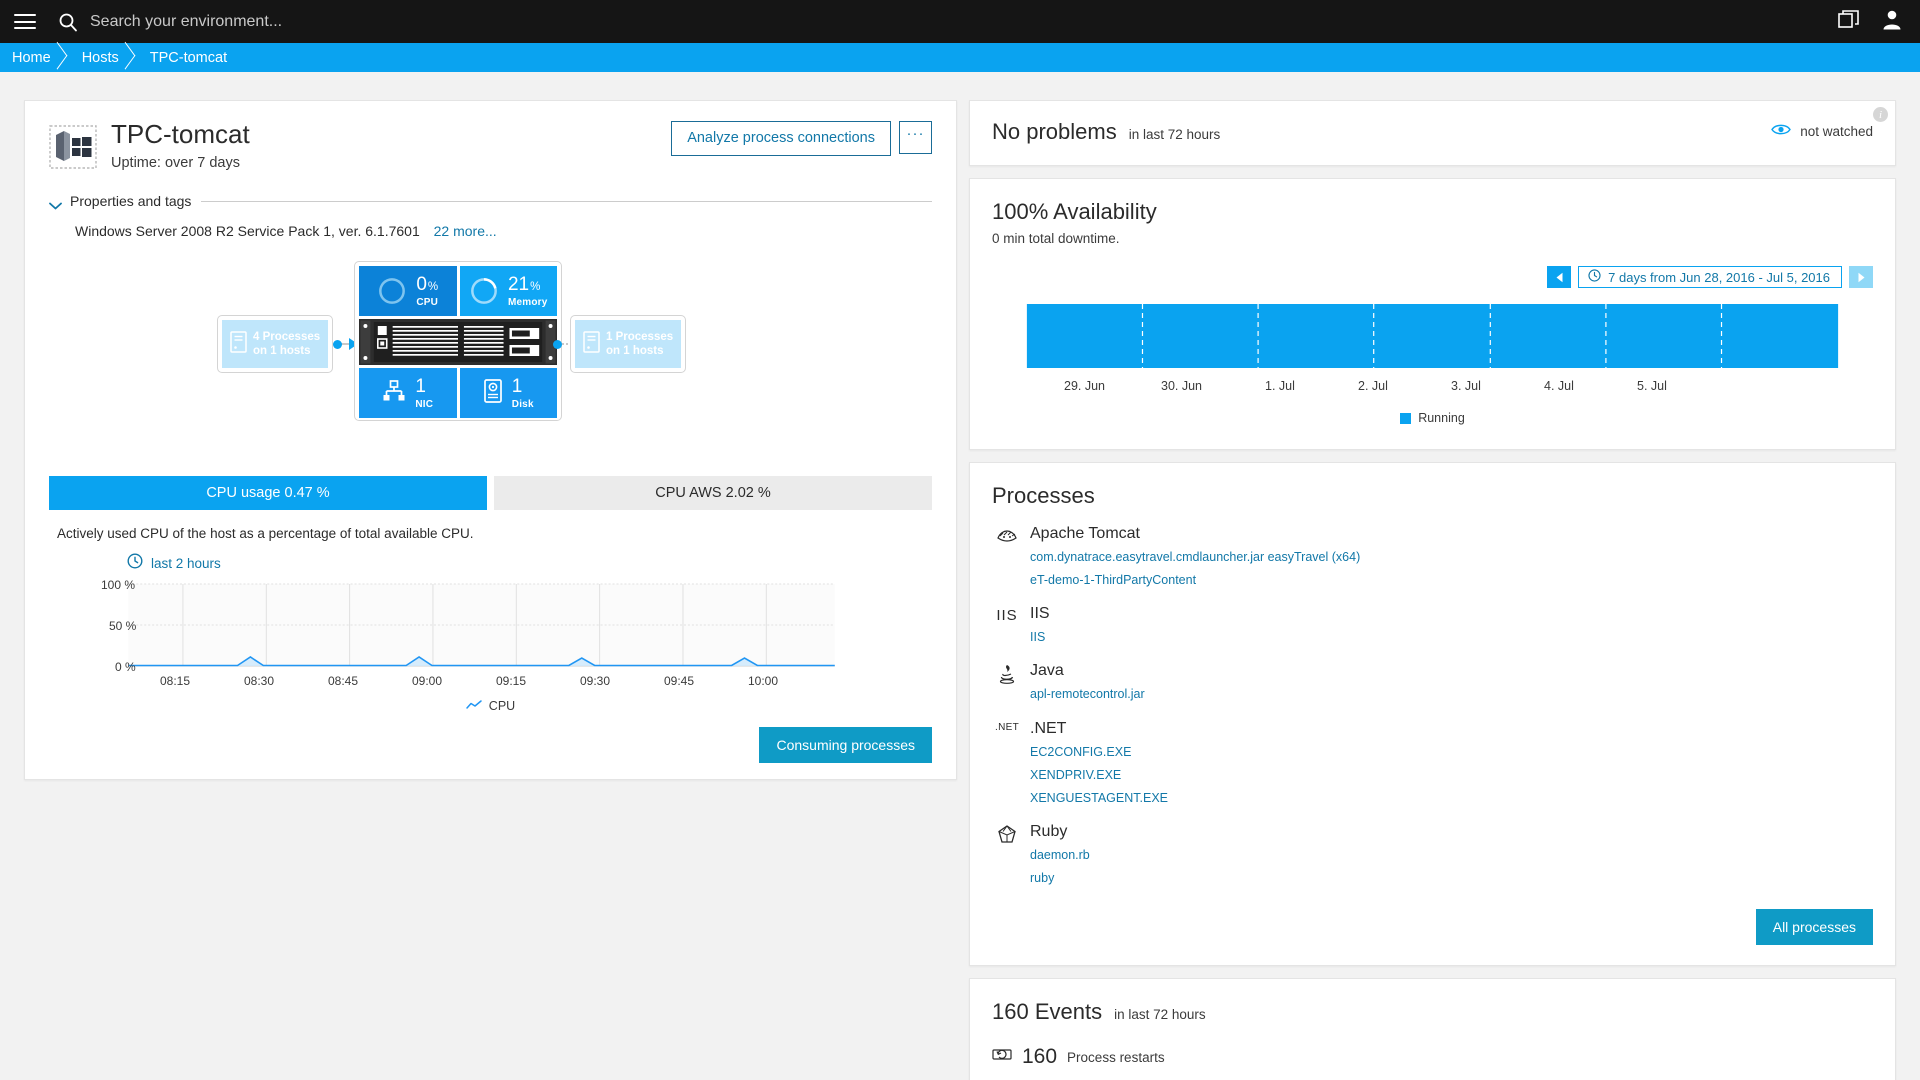 This screenshot has height=1080, width=1920. Describe the element at coordinates (1085, 386) in the screenshot. I see `avail-x-tick: 29. Jun` at that location.